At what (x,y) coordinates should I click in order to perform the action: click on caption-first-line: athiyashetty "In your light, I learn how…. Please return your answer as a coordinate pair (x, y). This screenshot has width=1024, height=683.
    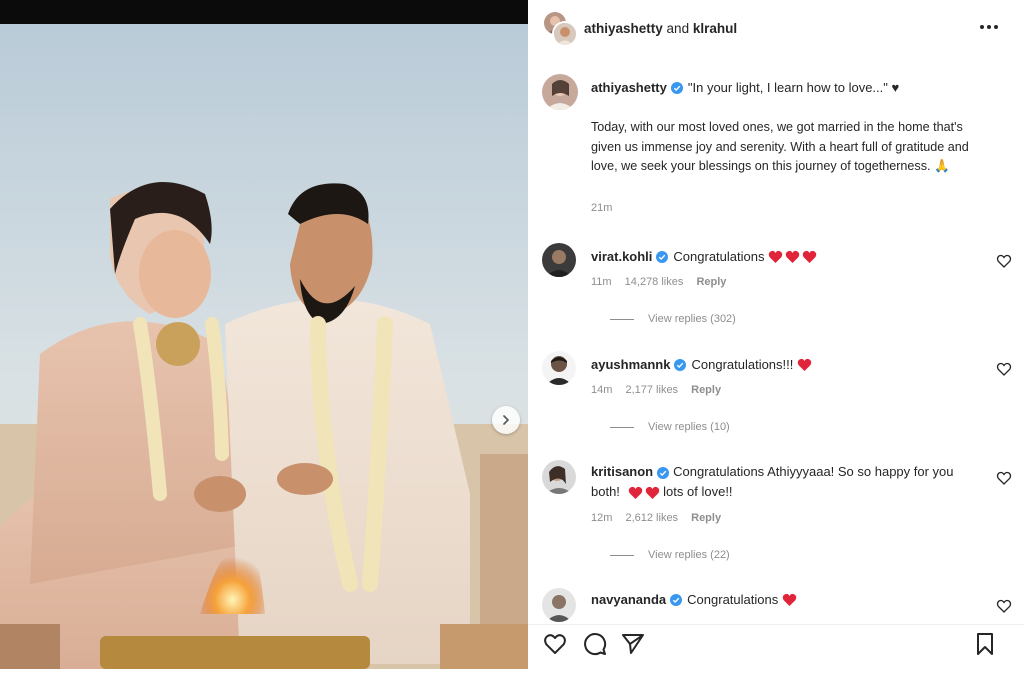
    Looking at the image, I should click on (745, 87).